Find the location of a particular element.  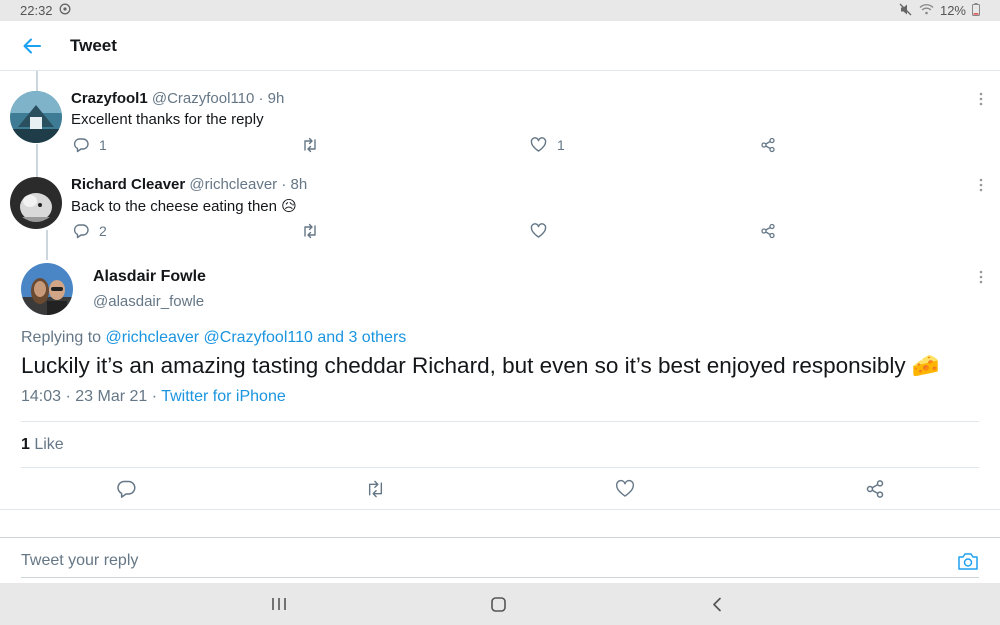

camera-icon is located at coordinates (968, 561).